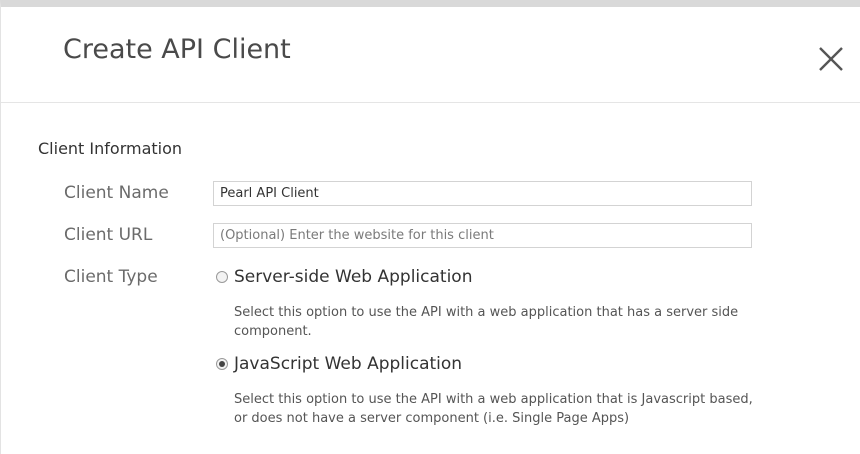 Image resolution: width=860 pixels, height=454 pixels. I want to click on radio-server-side-label: Server-side Web Application, so click(353, 277).